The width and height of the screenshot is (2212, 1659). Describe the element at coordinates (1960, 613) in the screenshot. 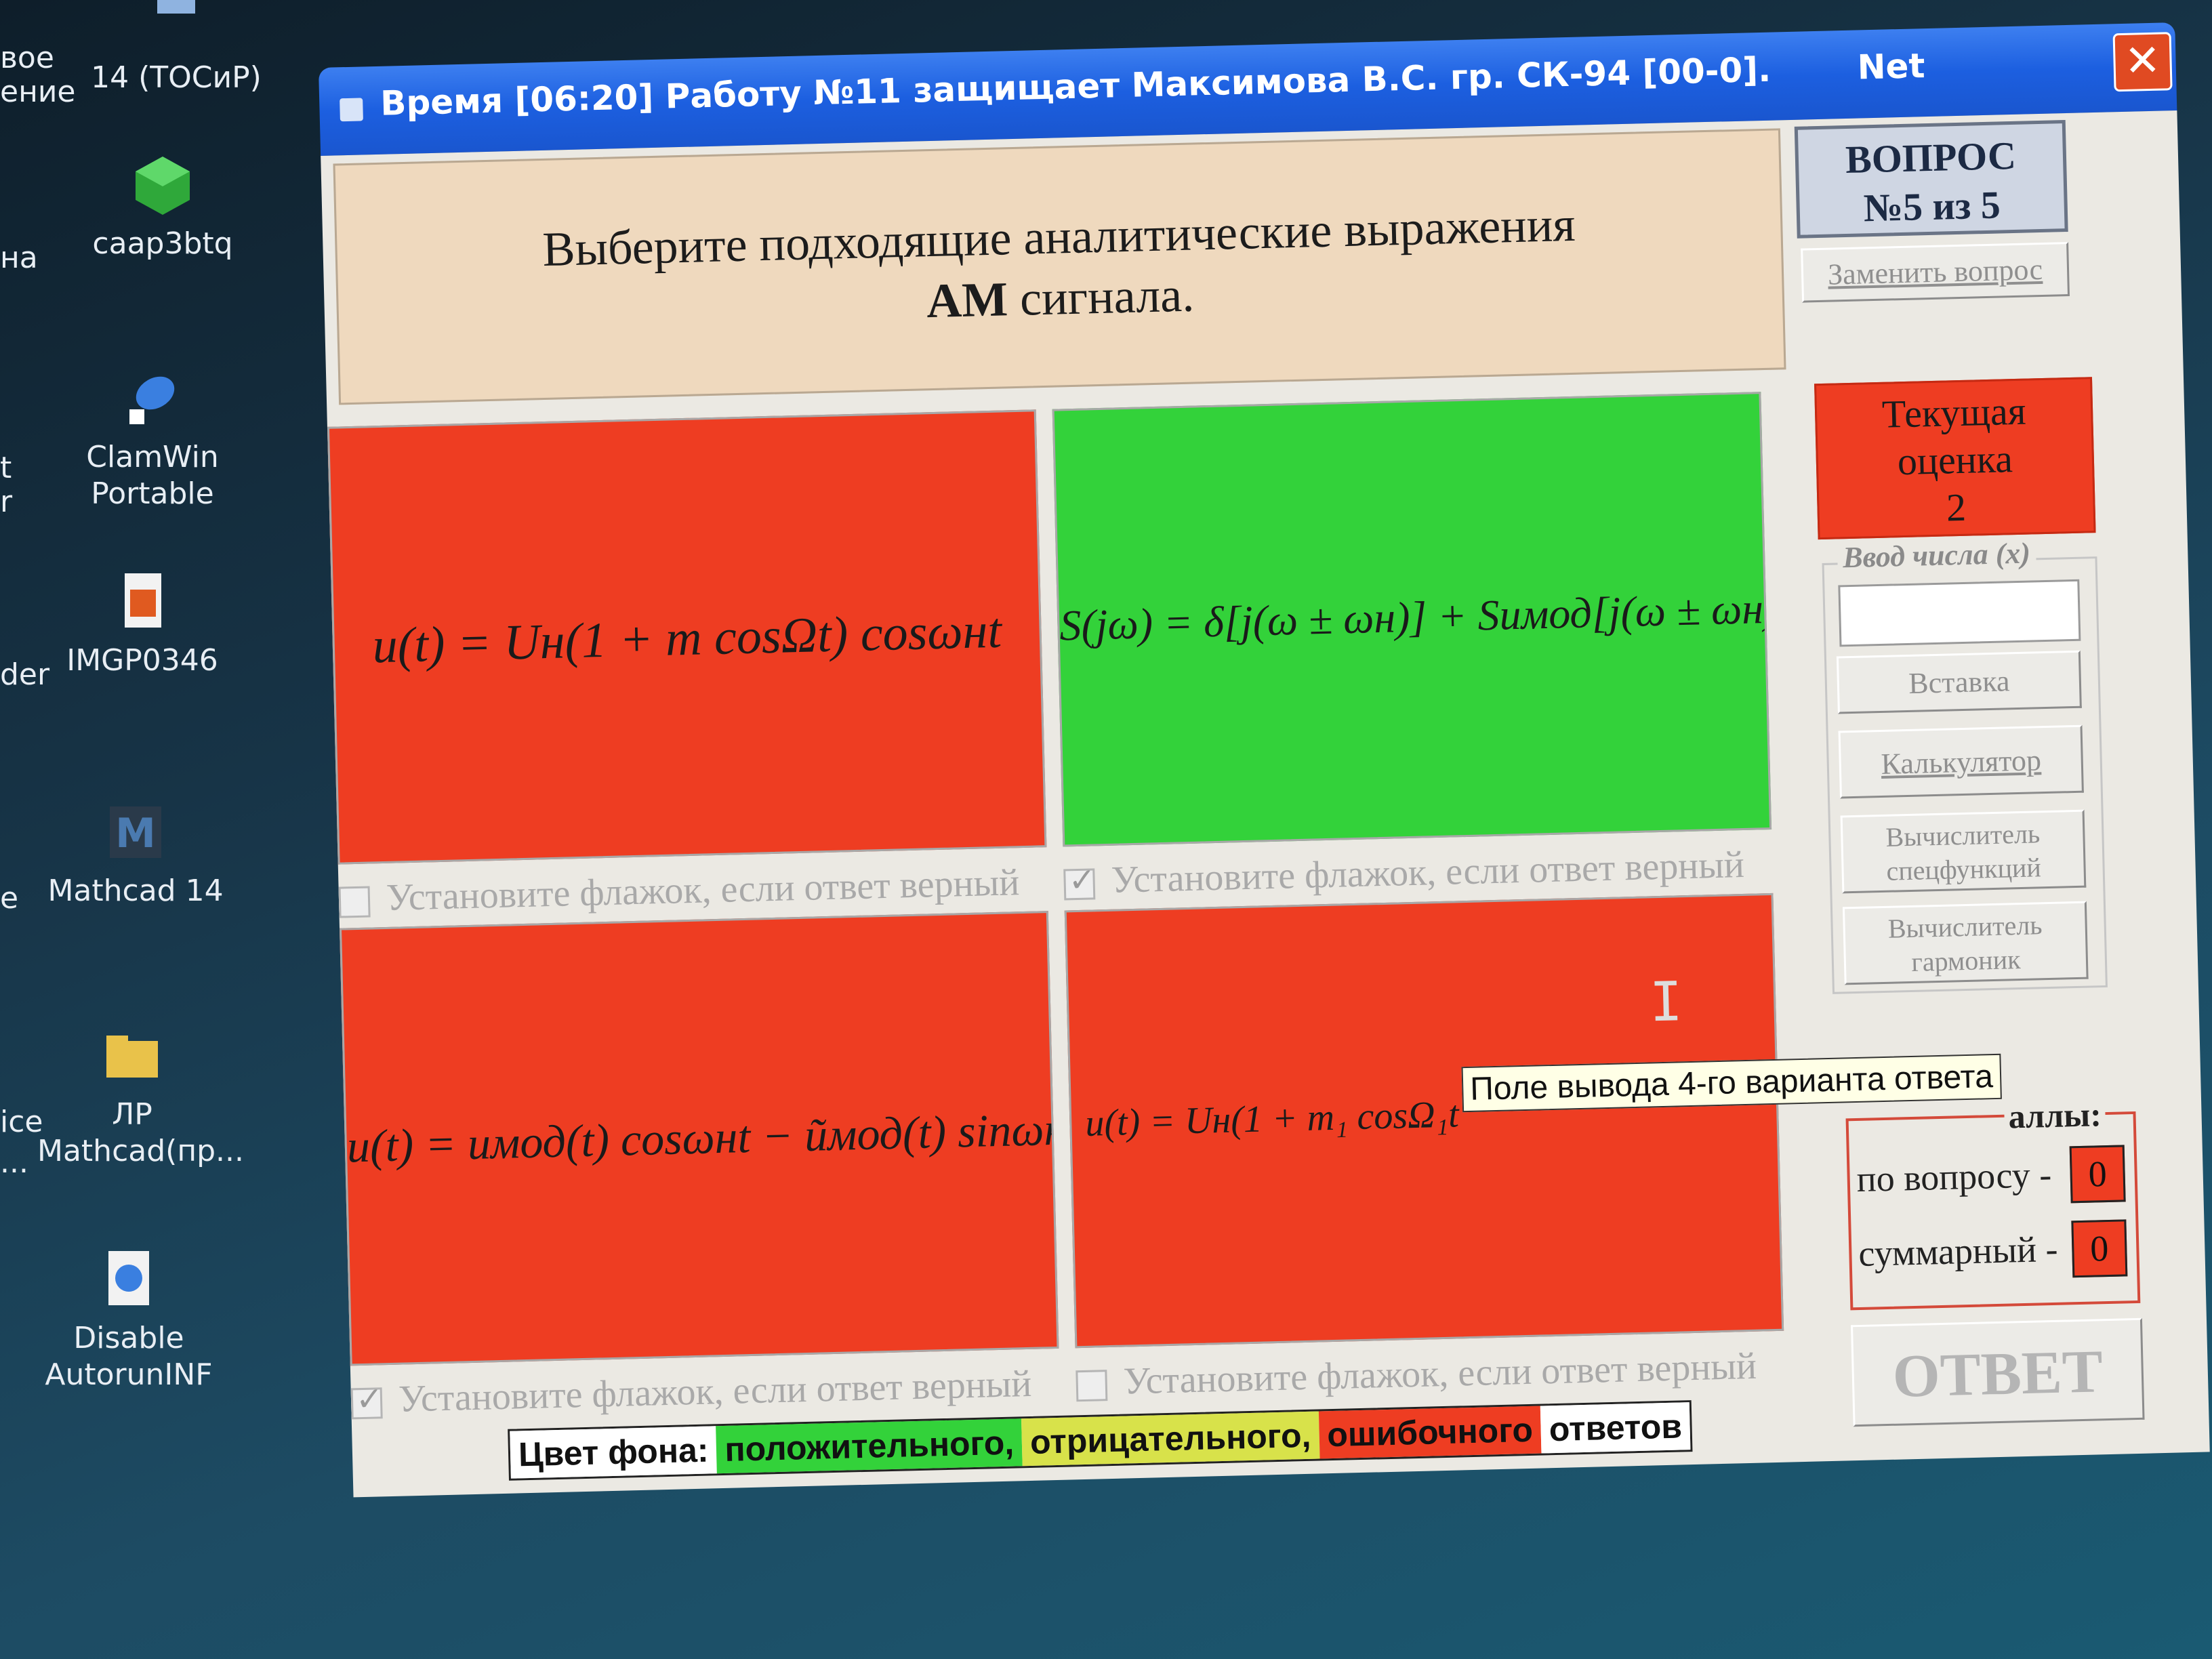

I see `number-input-field` at that location.